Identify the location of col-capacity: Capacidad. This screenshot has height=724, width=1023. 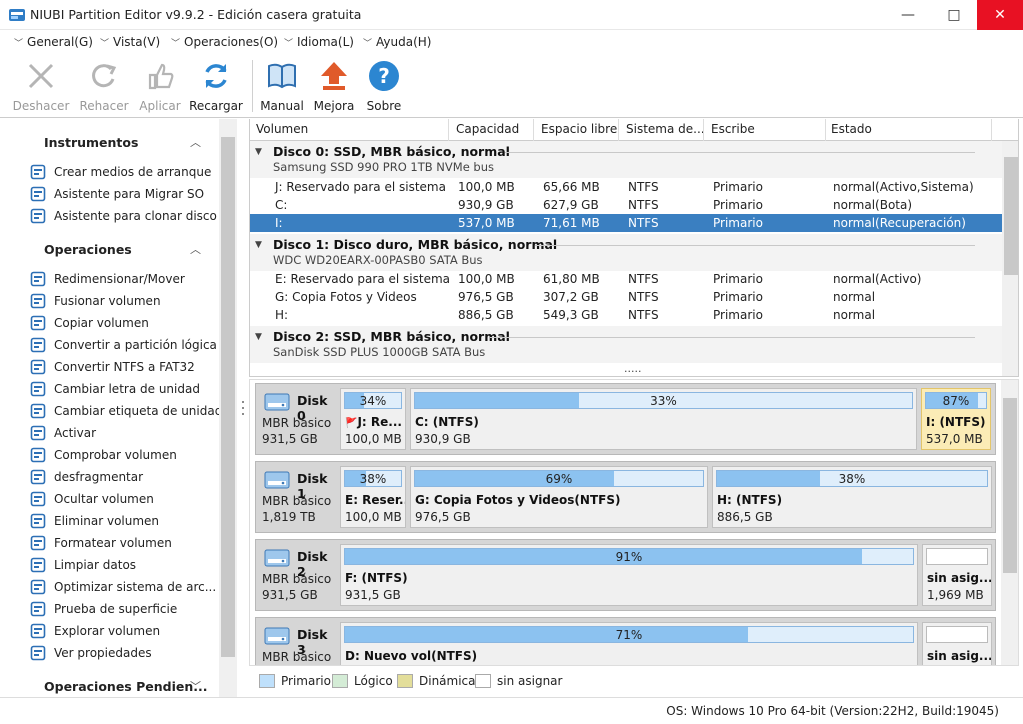
(487, 129).